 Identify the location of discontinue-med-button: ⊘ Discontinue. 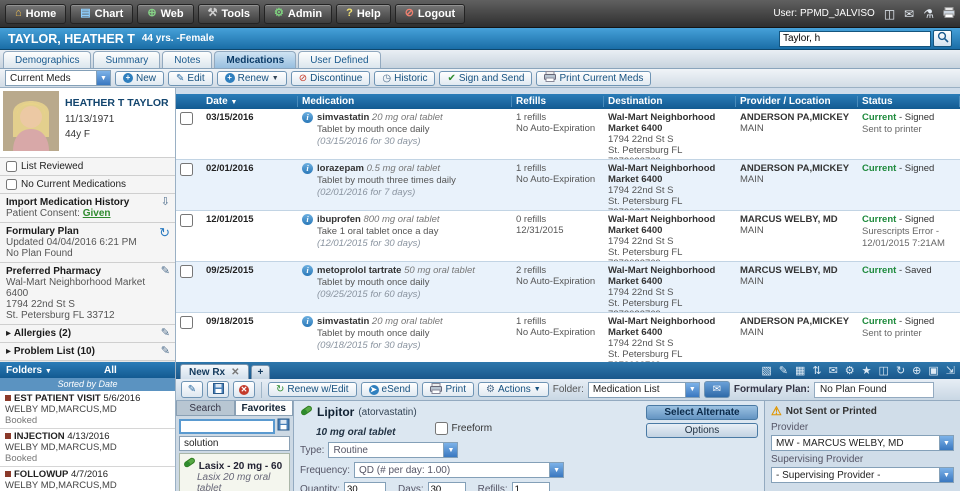
(330, 78).